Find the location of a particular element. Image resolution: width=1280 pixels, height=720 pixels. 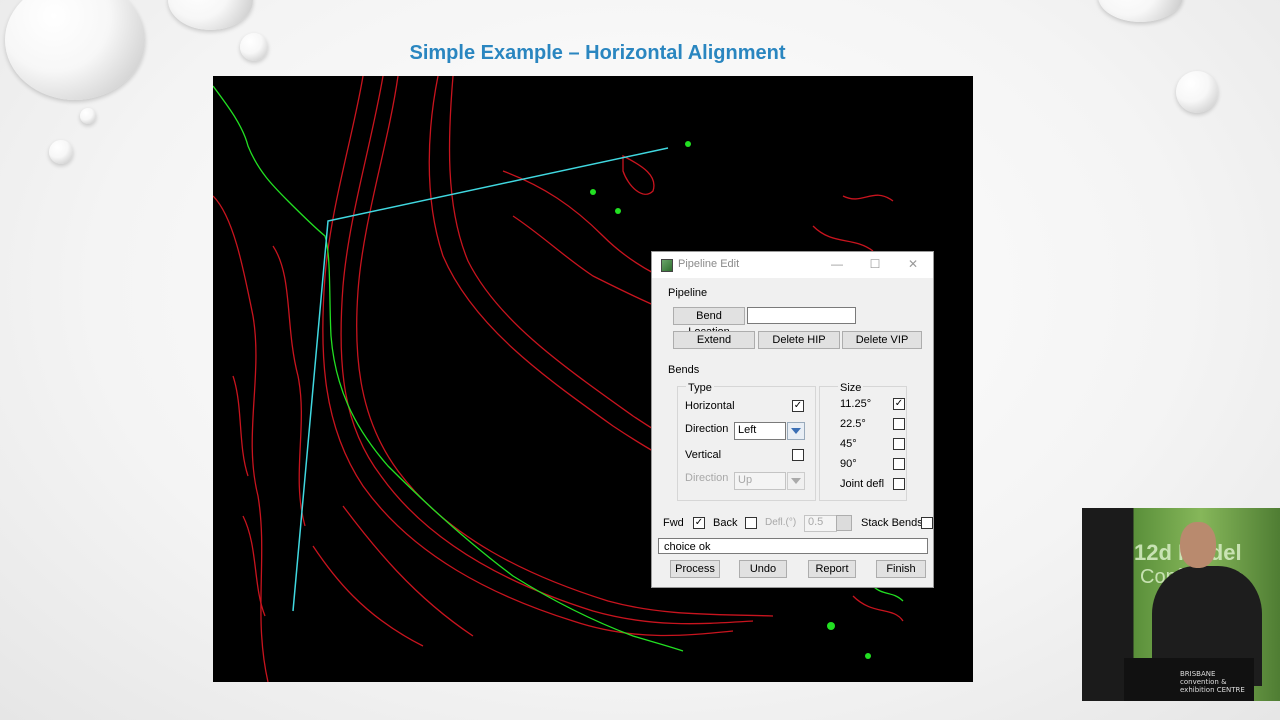

size-label-90: 90° is located at coordinates (848, 464).